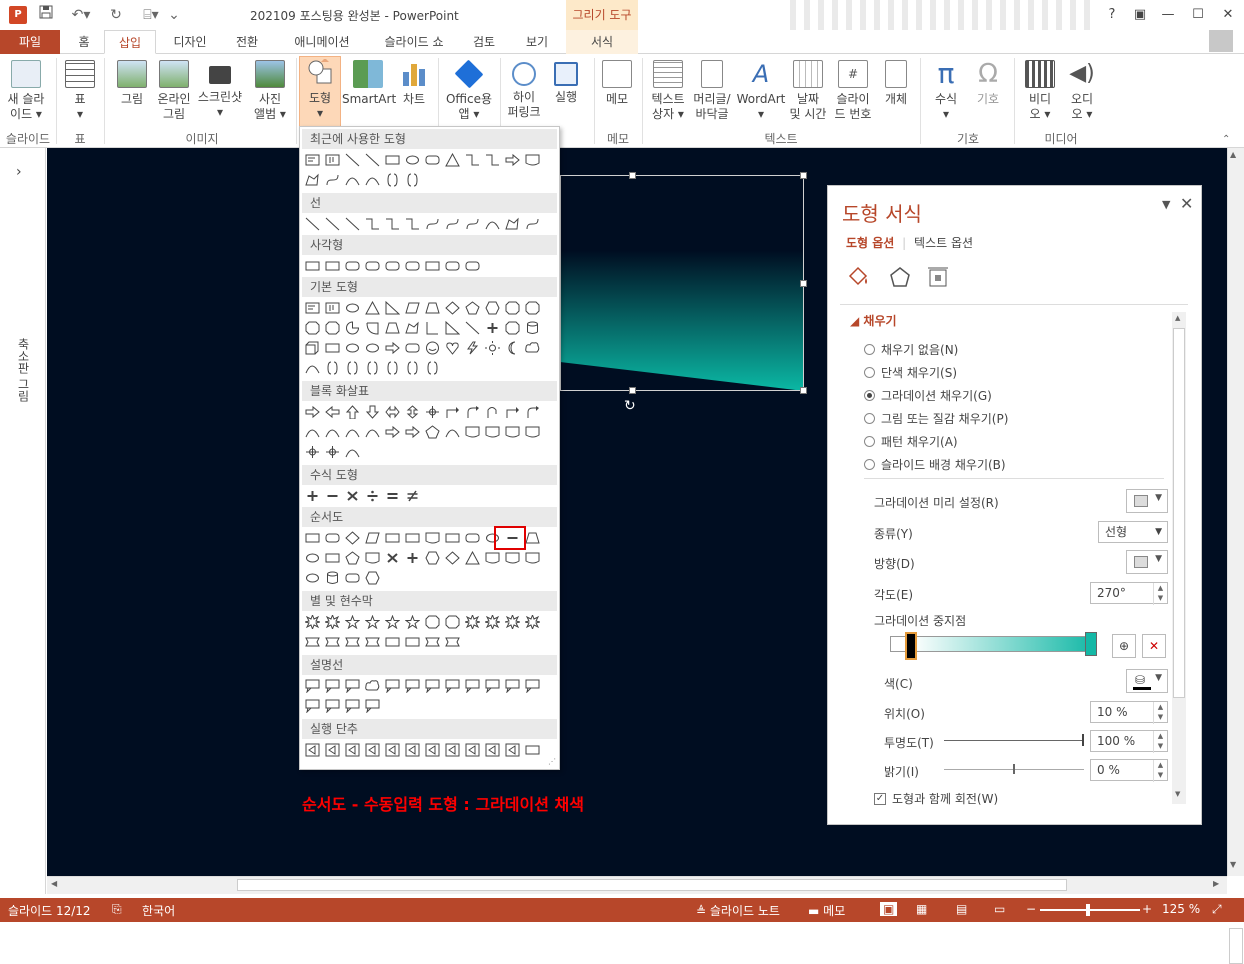 The height and width of the screenshot is (964, 1244). What do you see at coordinates (19, 172) in the screenshot?
I see `expand-thumbnails-icon: ›` at bounding box center [19, 172].